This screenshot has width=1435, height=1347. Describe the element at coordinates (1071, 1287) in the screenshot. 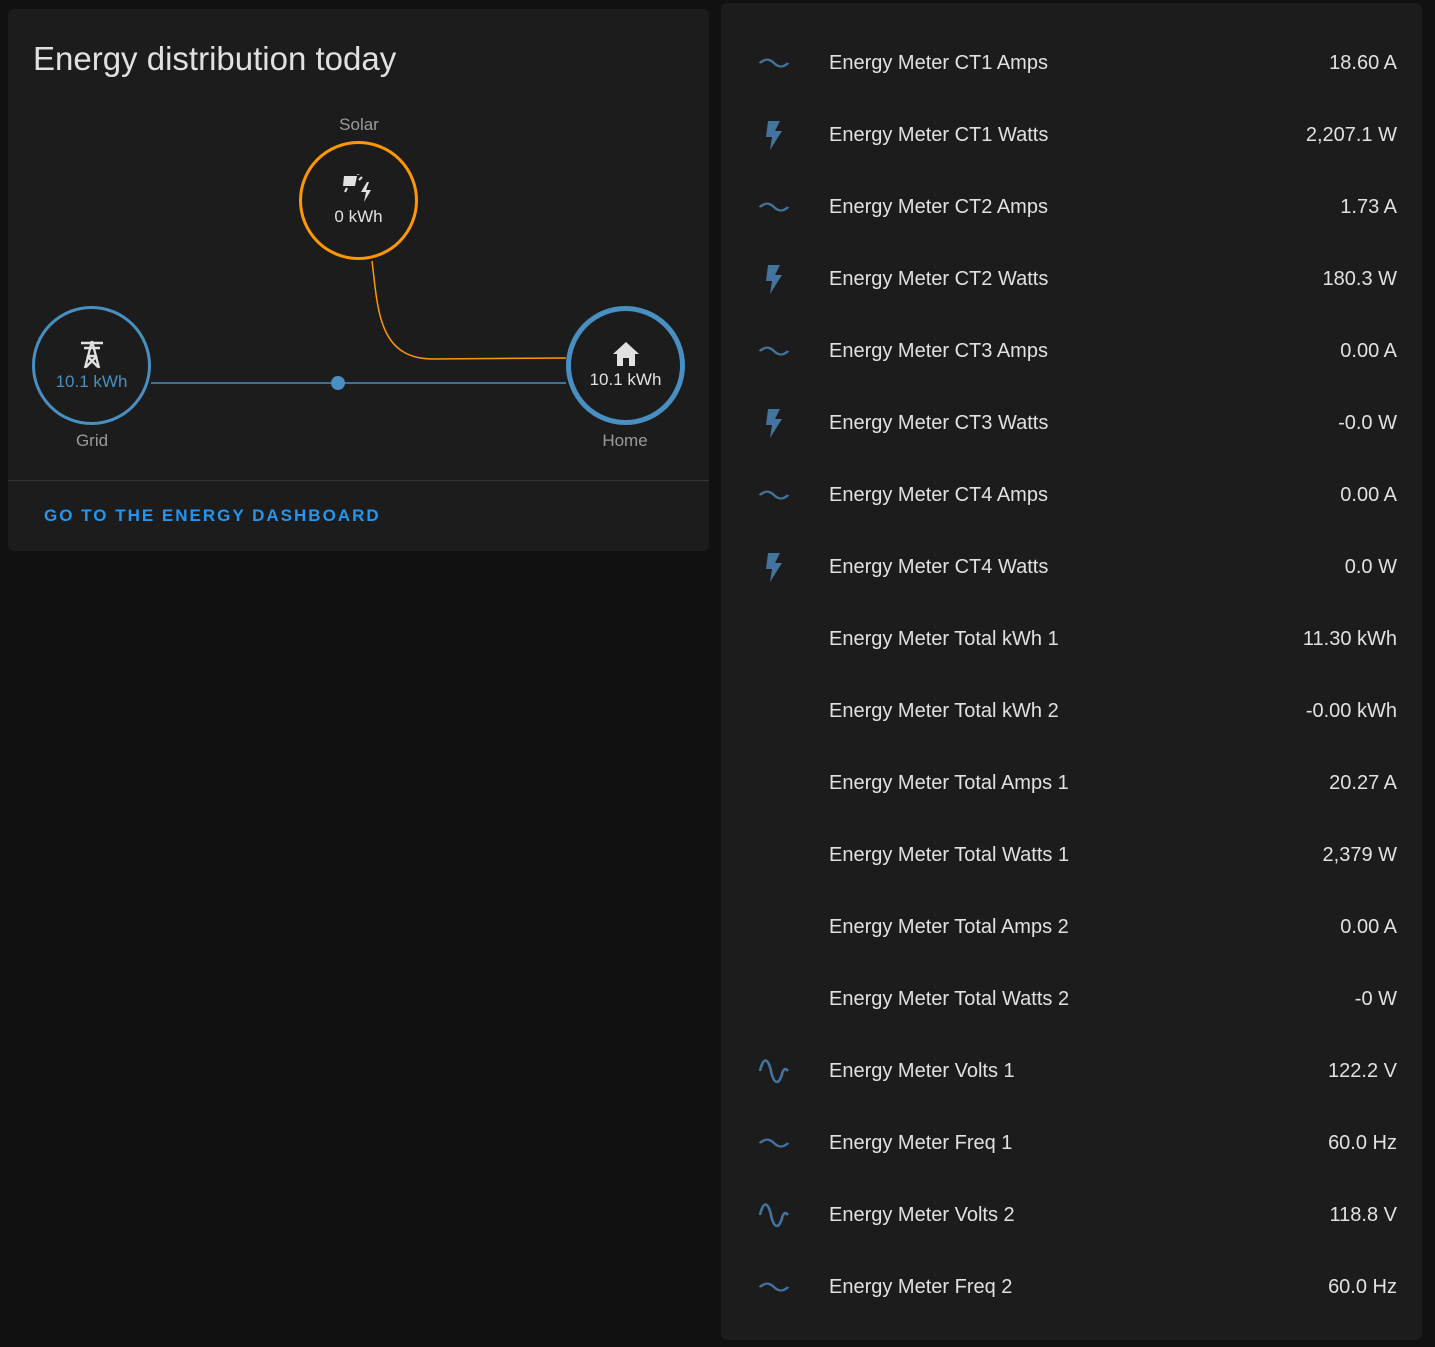

I see `entity-row: Energy Meter Freq 2 60.0 Hz` at that location.